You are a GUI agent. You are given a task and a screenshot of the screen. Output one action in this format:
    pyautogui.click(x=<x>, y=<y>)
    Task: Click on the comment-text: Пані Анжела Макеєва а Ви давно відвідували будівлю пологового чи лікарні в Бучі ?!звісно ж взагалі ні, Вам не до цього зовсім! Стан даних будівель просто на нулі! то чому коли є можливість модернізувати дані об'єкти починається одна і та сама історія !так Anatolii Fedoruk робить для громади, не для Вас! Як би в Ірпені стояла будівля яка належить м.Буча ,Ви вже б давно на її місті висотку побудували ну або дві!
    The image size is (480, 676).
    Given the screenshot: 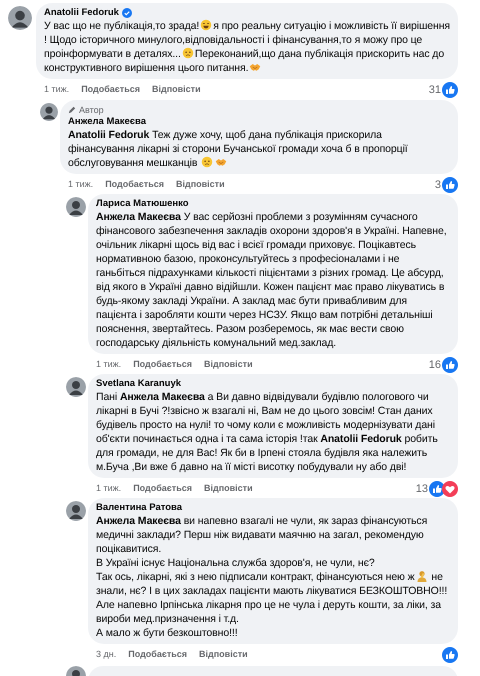 What is the action you would take?
    pyautogui.click(x=267, y=432)
    